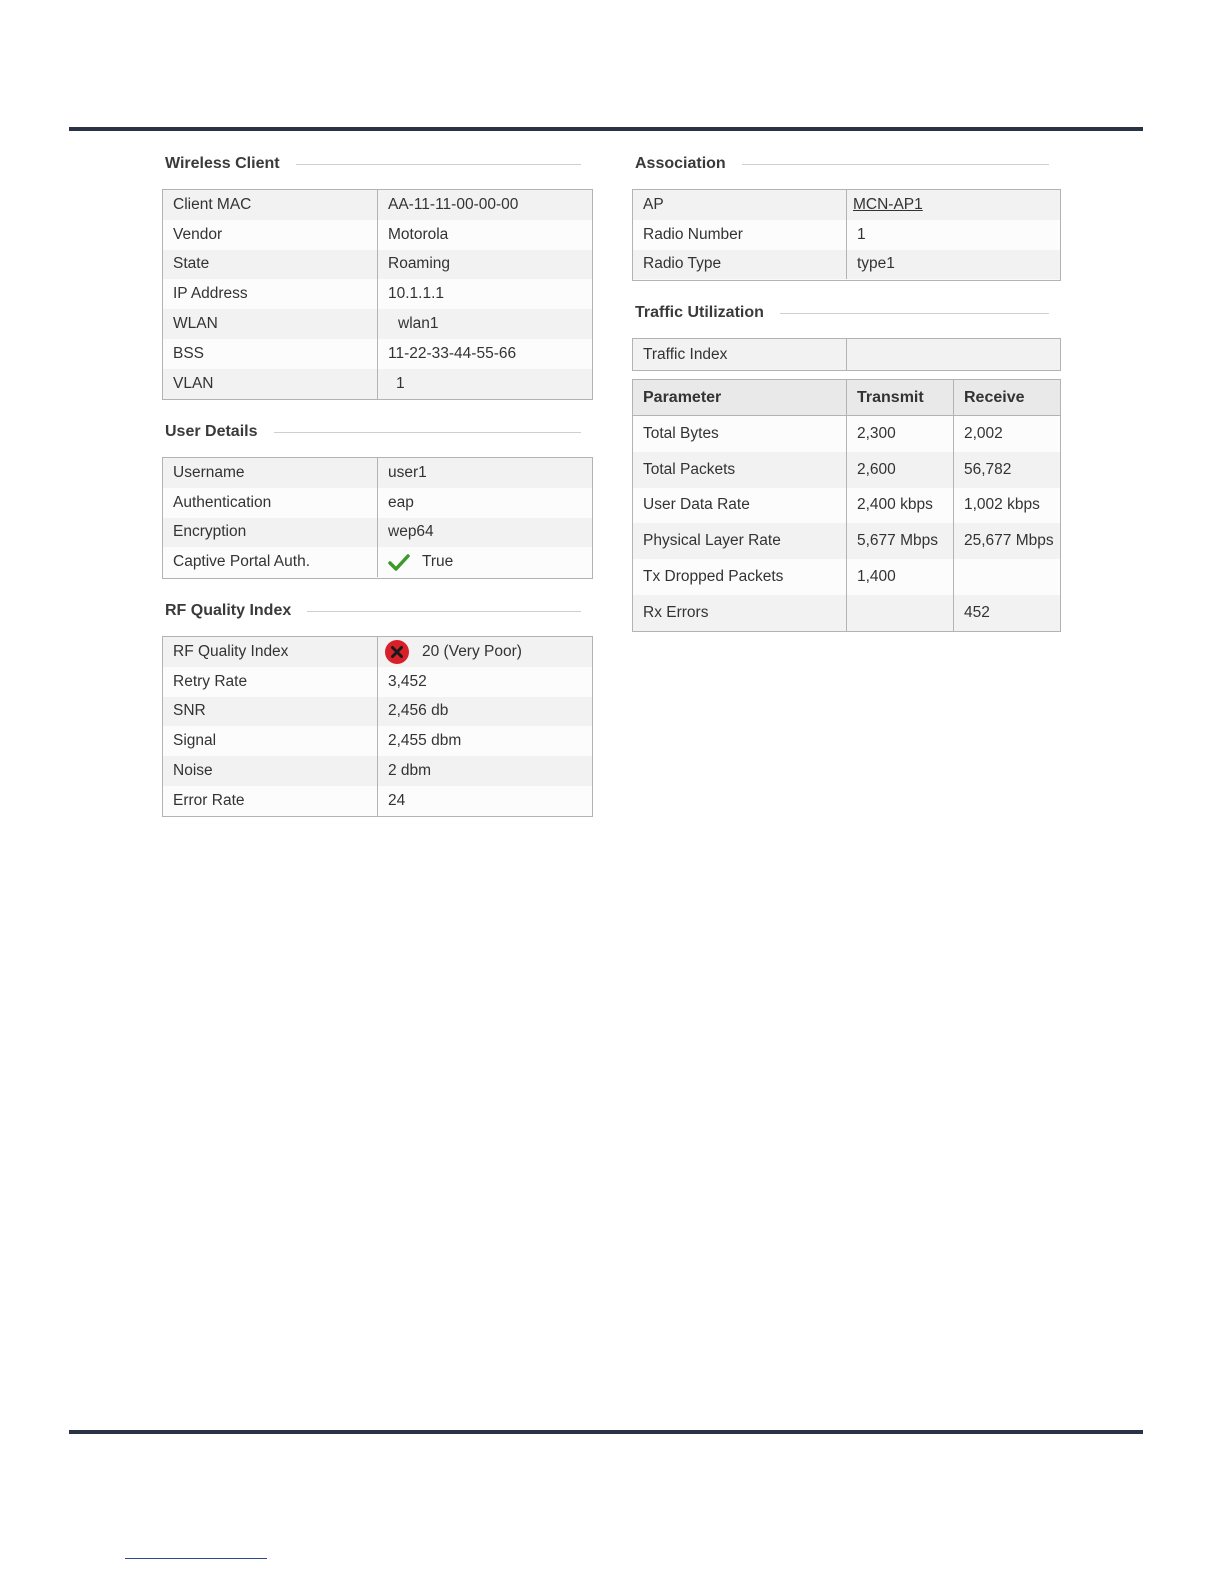  I want to click on row-label: Signal, so click(270, 741).